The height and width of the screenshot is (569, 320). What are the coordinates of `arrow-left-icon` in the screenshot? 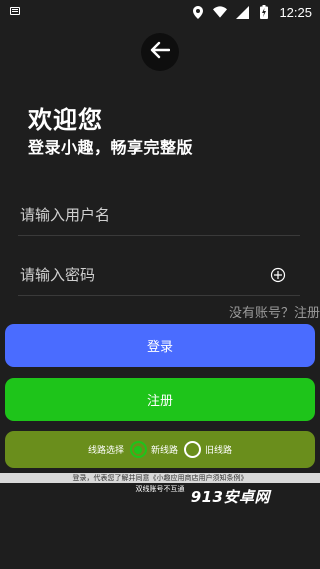 It's located at (160, 52).